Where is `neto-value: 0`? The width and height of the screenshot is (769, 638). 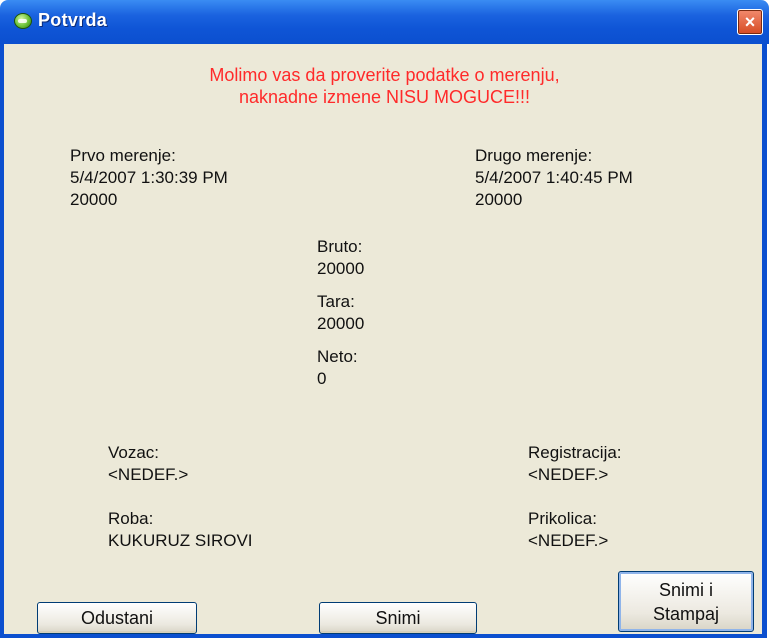 neto-value: 0 is located at coordinates (322, 378).